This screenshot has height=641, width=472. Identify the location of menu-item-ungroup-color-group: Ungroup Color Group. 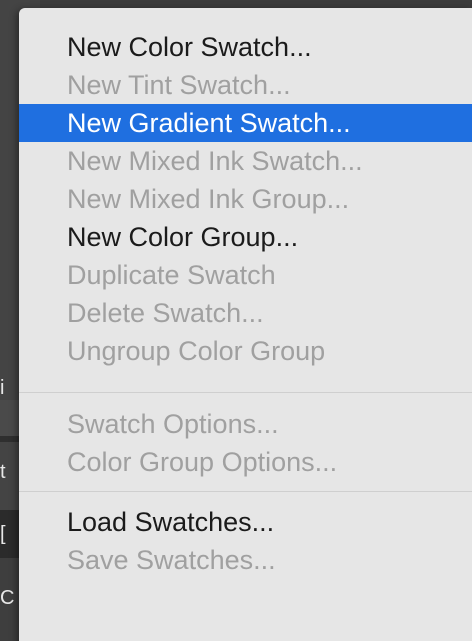
(245, 351).